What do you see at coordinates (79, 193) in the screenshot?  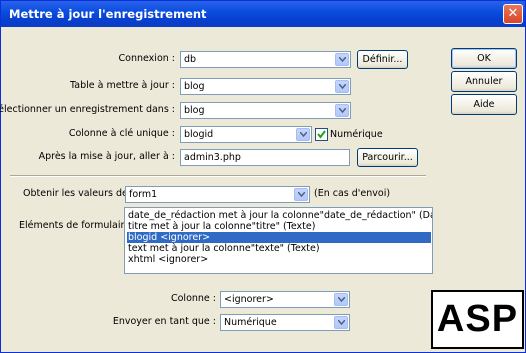 I see `source-label: Obtenir les valeurs de :` at bounding box center [79, 193].